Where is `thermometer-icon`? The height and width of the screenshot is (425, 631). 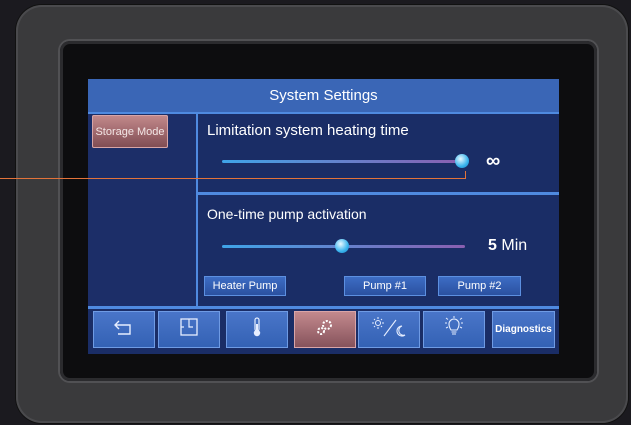 thermometer-icon is located at coordinates (257, 329).